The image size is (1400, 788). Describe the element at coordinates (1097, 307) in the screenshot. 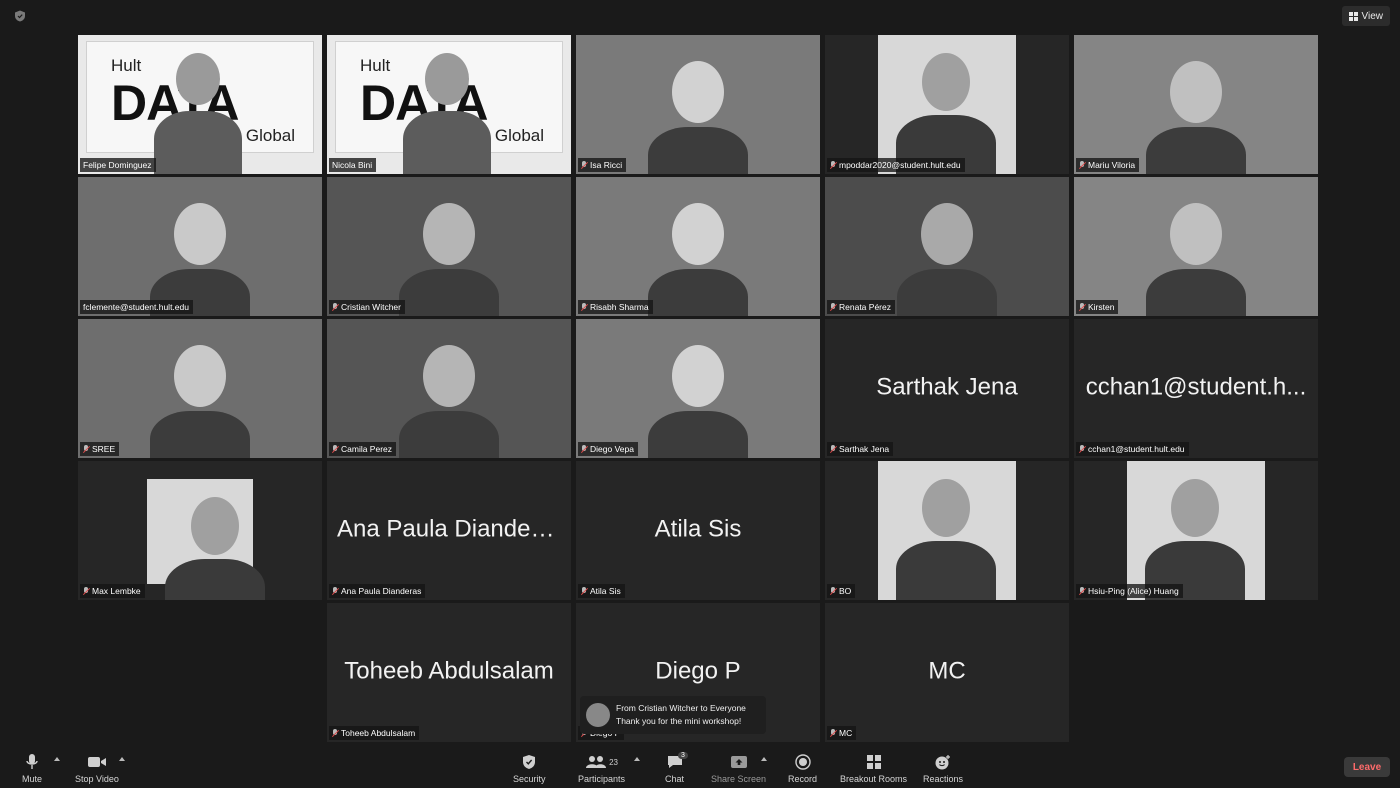

I see `participant-name-label: Kirsten` at that location.